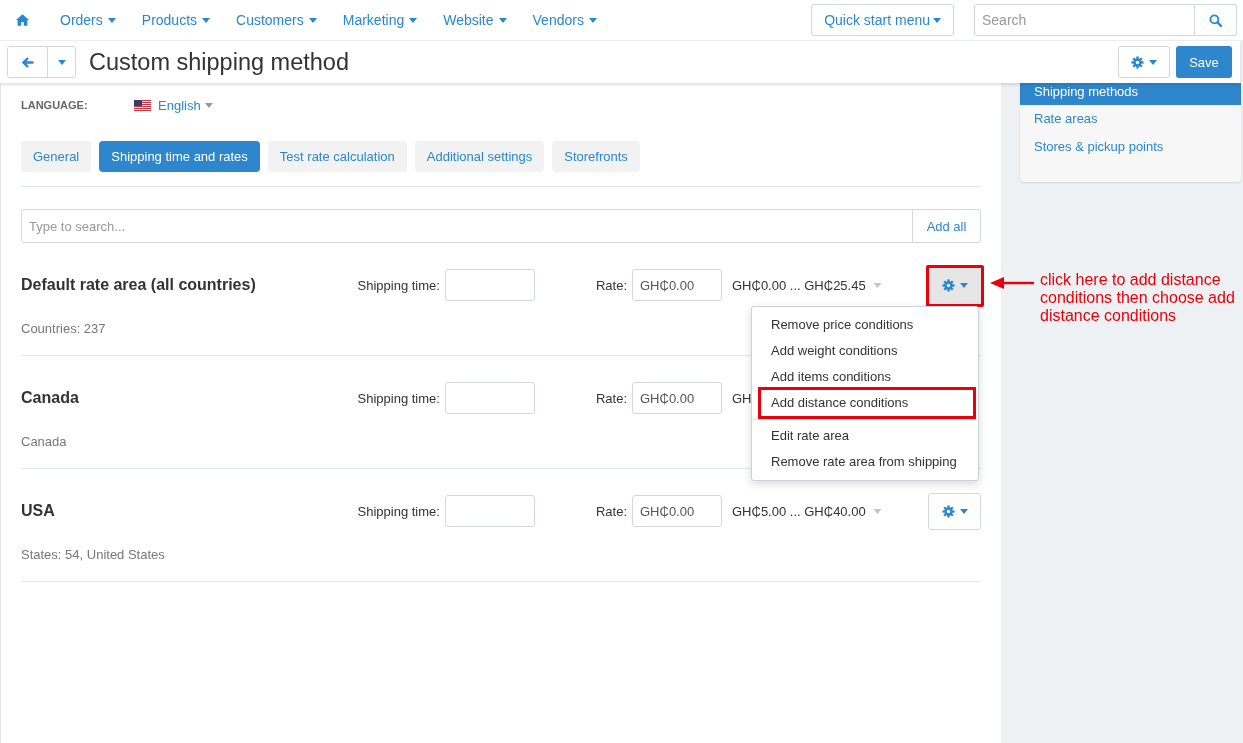 The height and width of the screenshot is (743, 1243). I want to click on left-arrow-icon, so click(1012, 282).